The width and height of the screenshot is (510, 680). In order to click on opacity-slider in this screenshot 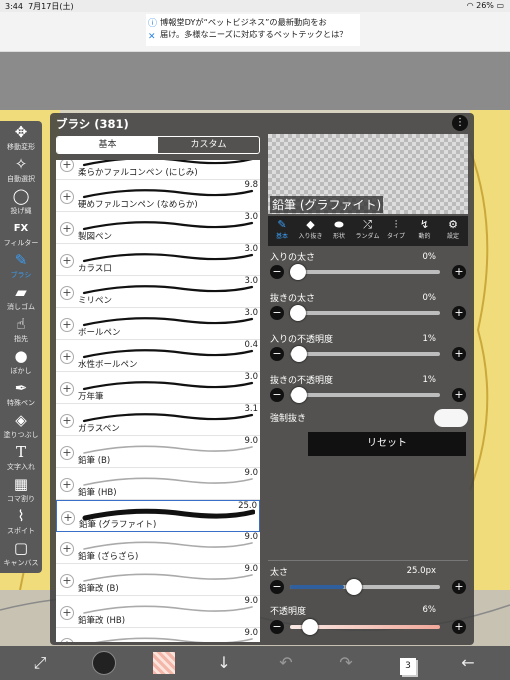, I will do `click(365, 627)`.